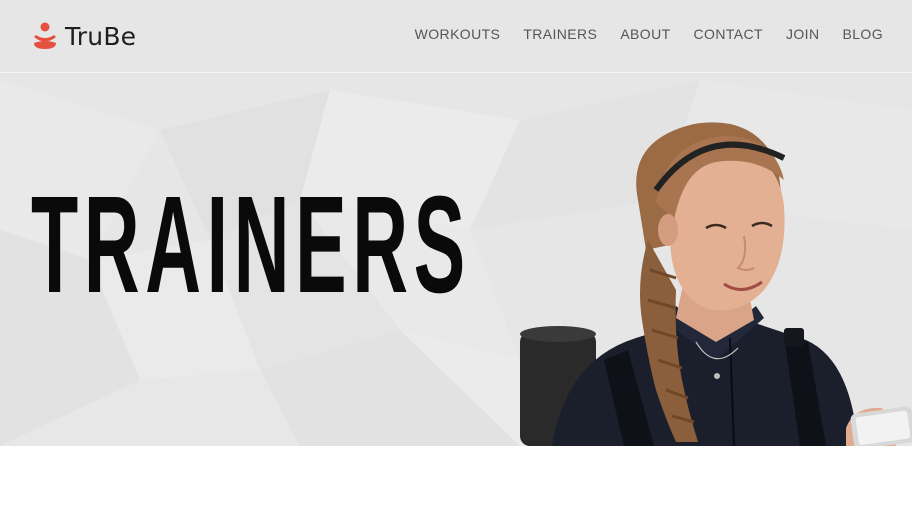  What do you see at coordinates (45, 35) in the screenshot?
I see `meditation-figure-icon` at bounding box center [45, 35].